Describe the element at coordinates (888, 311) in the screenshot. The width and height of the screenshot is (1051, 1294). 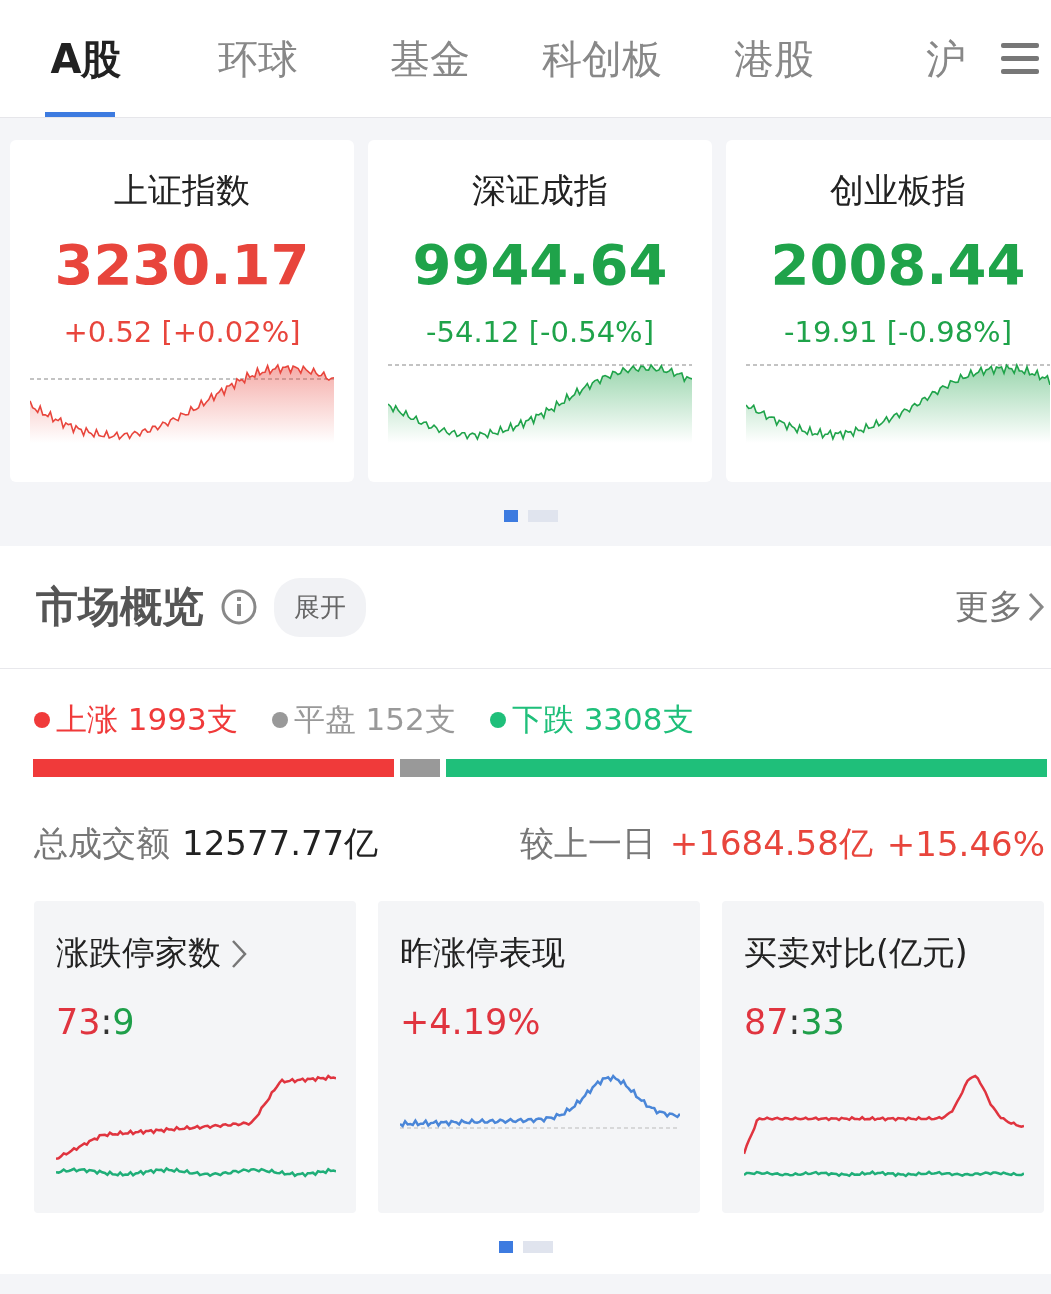
I see `index-card: 创业板指 2008.44 -19.91 [-0.98%]` at that location.